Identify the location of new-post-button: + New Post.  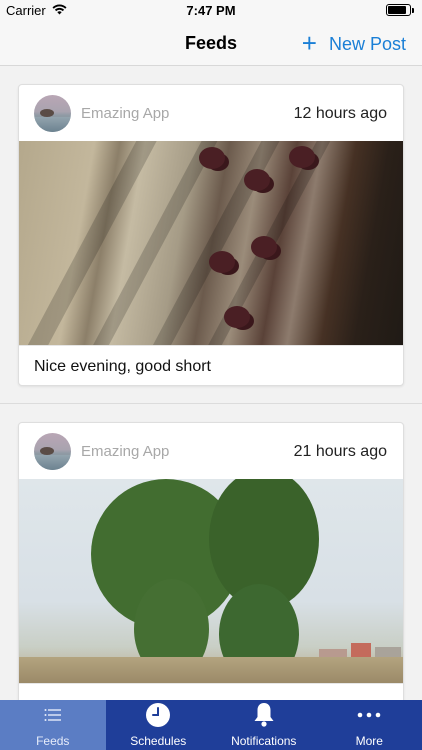
(353, 43).